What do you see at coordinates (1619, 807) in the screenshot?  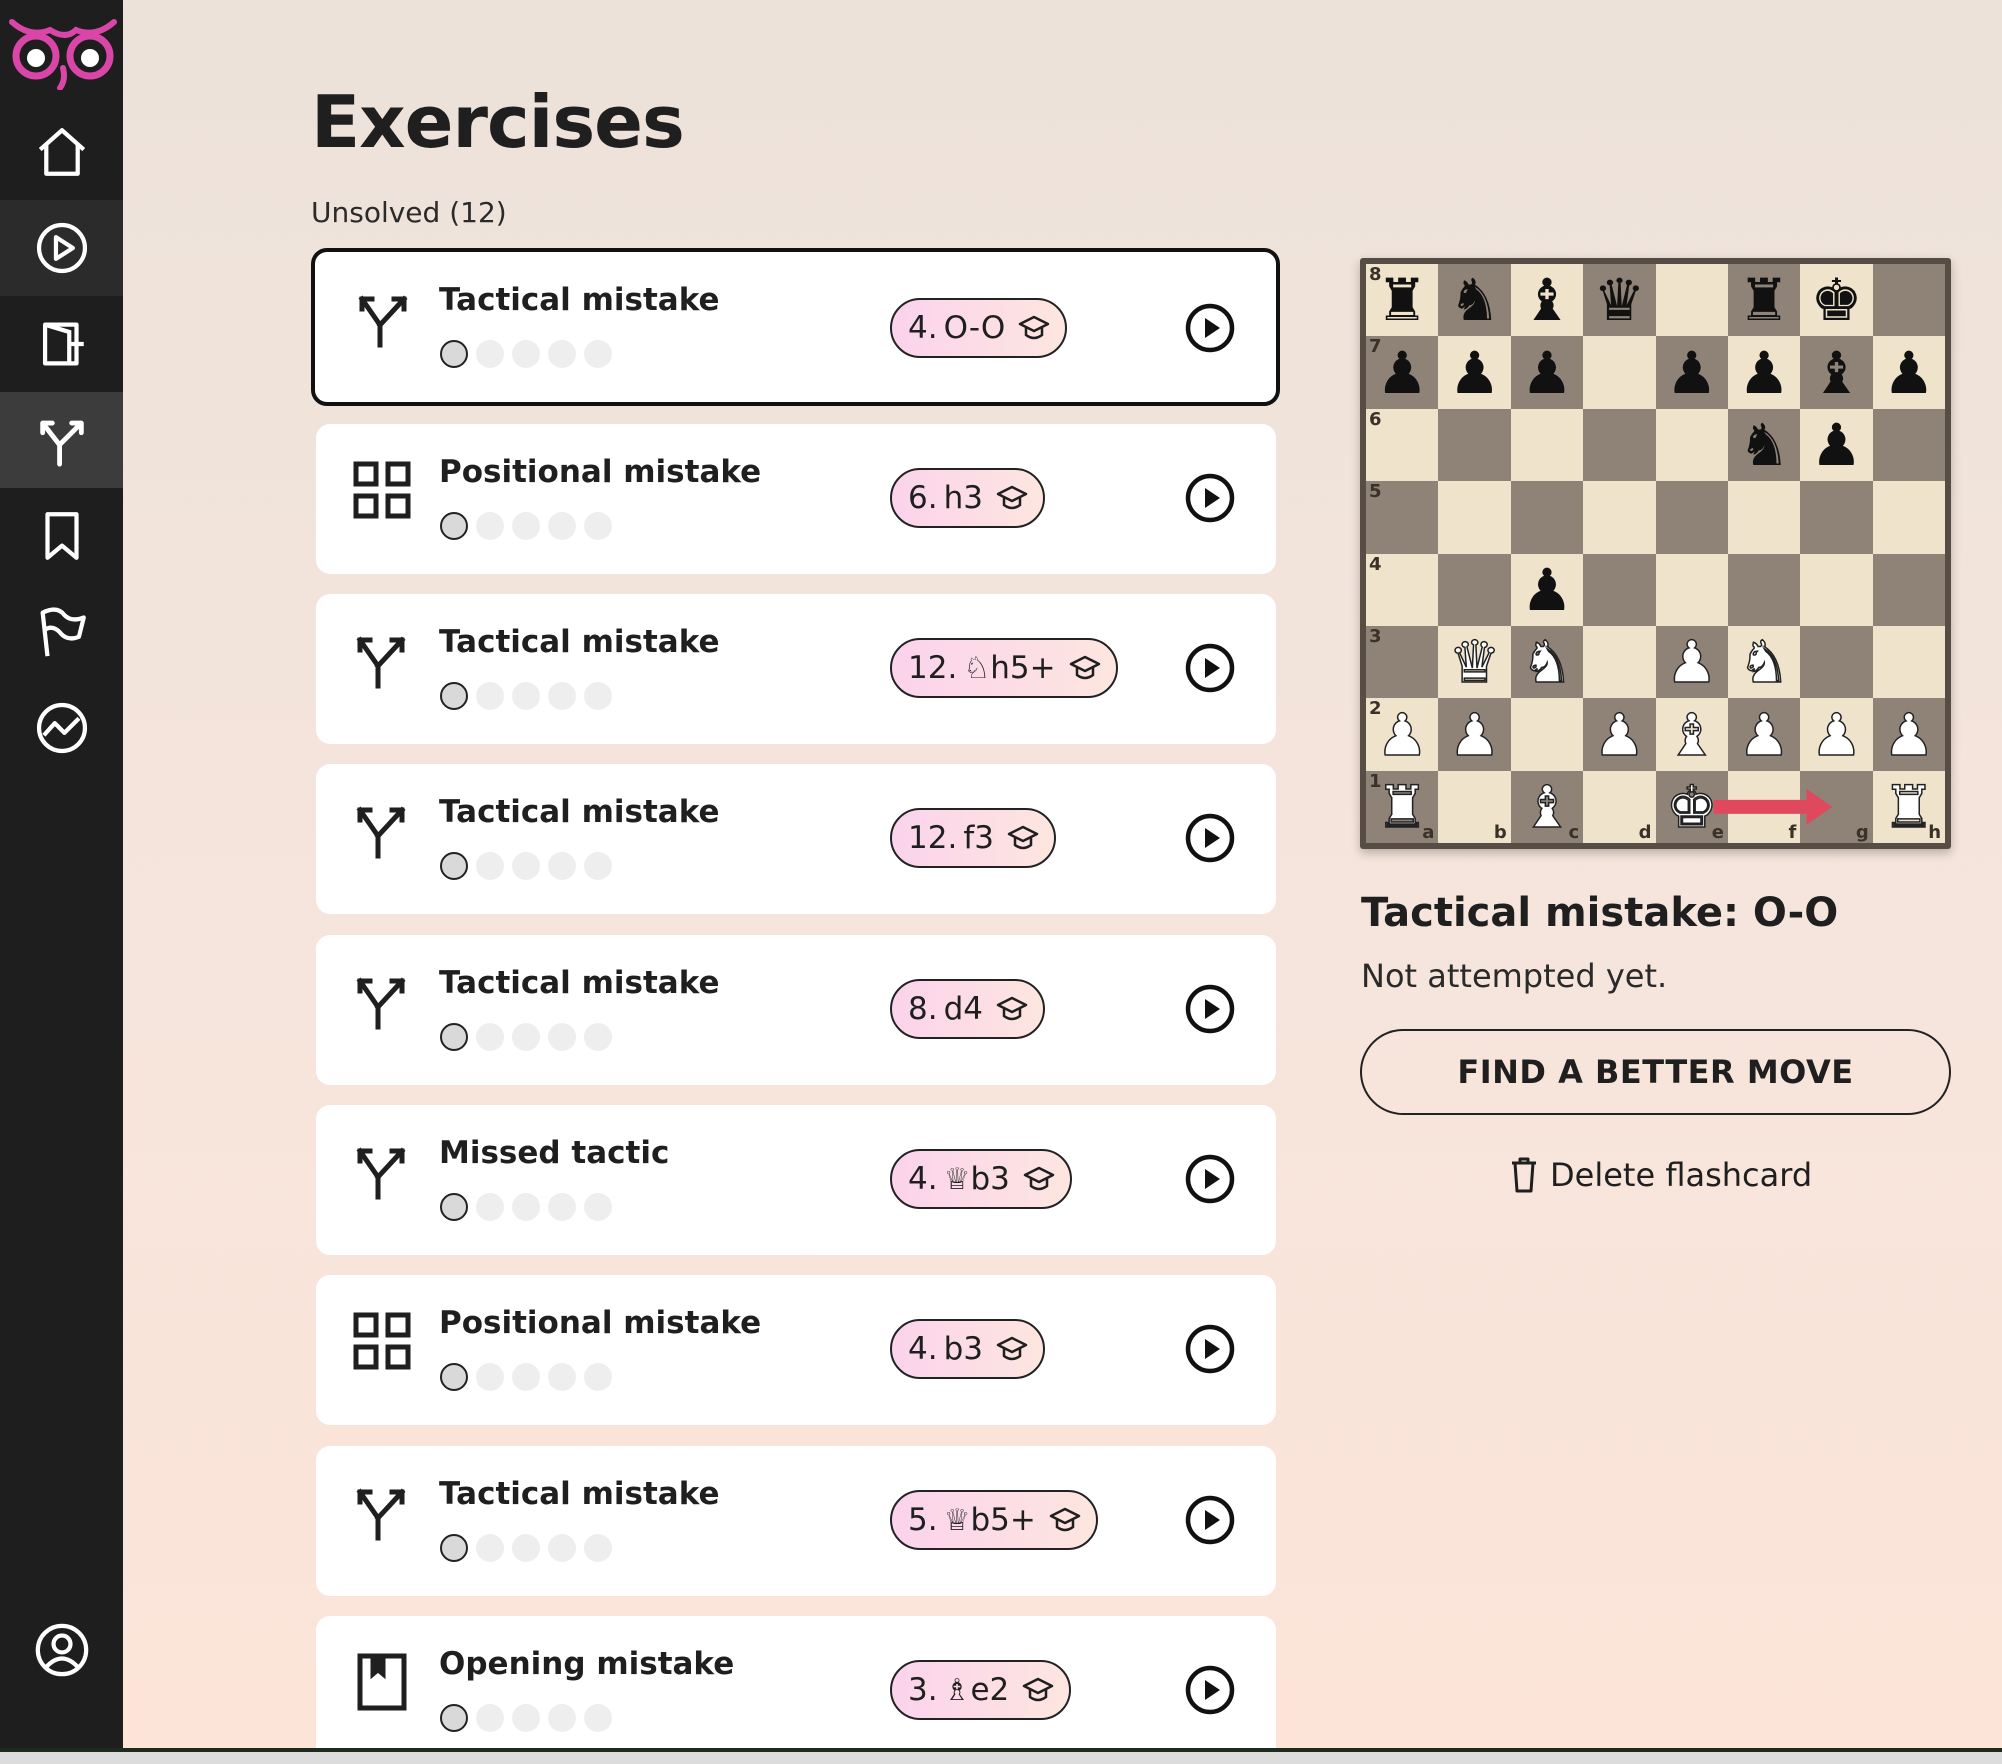 I see `square-d1: d` at bounding box center [1619, 807].